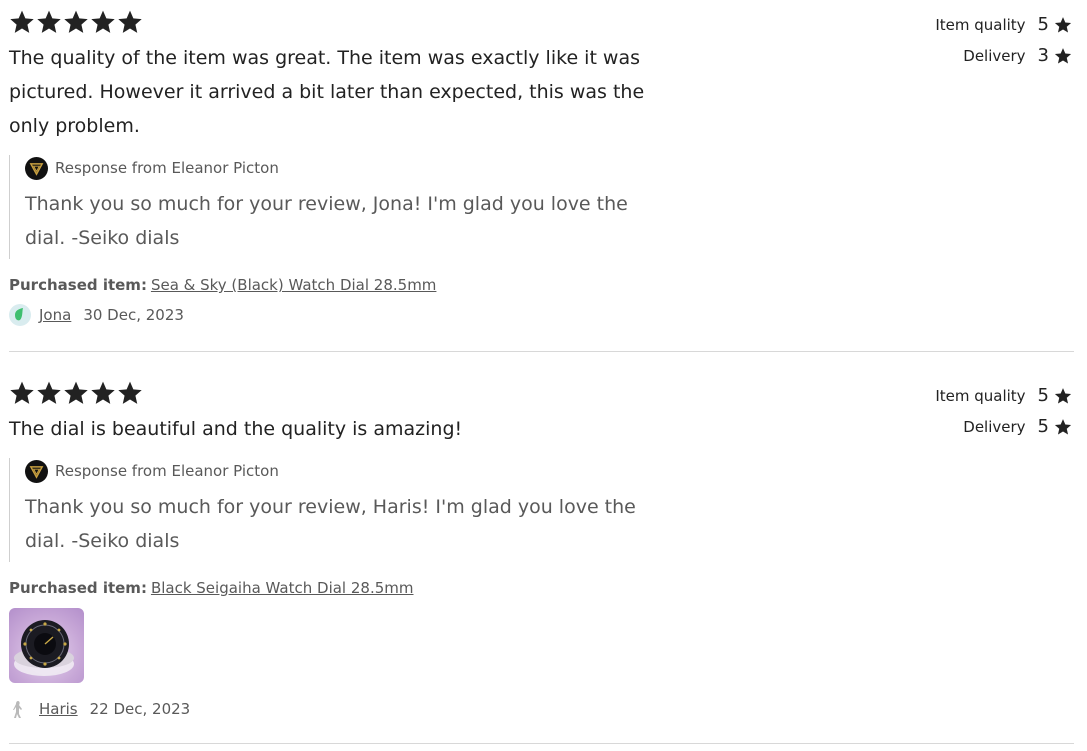 This screenshot has width=1087, height=751. Describe the element at coordinates (282, 588) in the screenshot. I see `purchased-item-link: Black Seigaiha Watch Dial 28.5mm` at that location.